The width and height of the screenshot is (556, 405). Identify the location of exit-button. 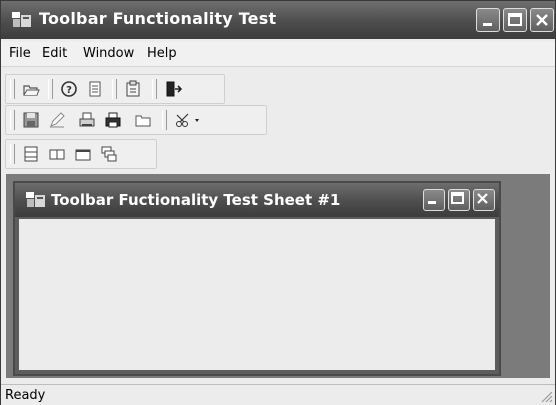
(173, 89).